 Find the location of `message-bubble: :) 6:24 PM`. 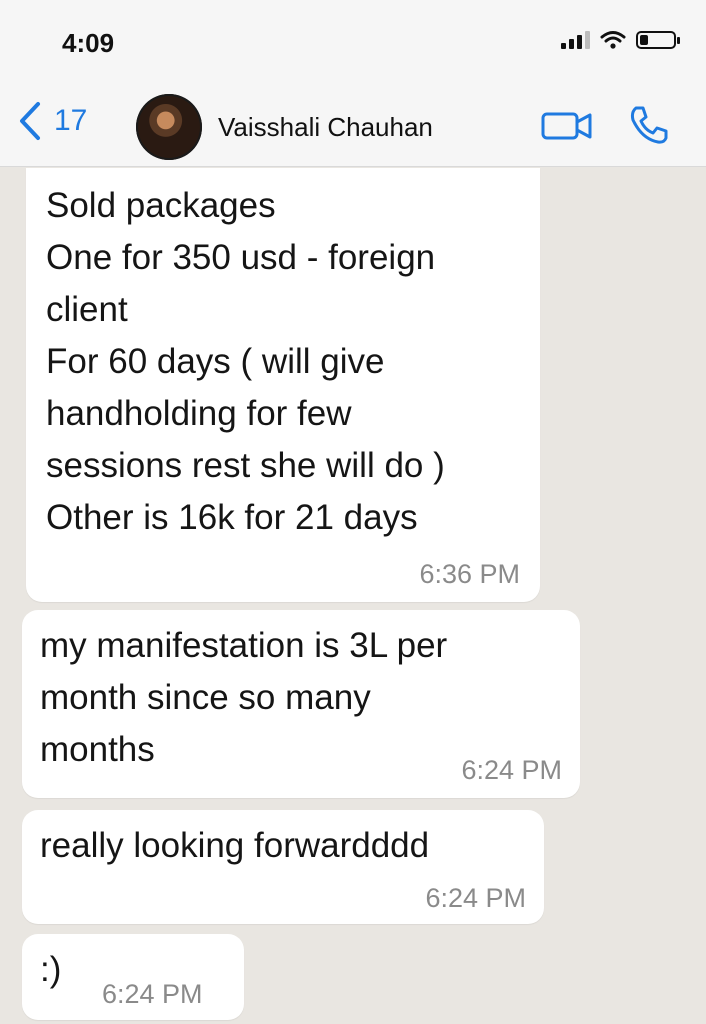

message-bubble: :) 6:24 PM is located at coordinates (133, 977).